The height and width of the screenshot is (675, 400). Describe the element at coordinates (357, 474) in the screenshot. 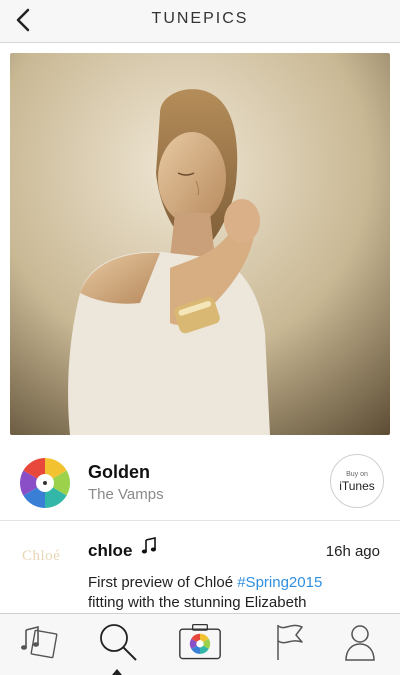

I see `itunes-button-small-label: Buy on` at that location.